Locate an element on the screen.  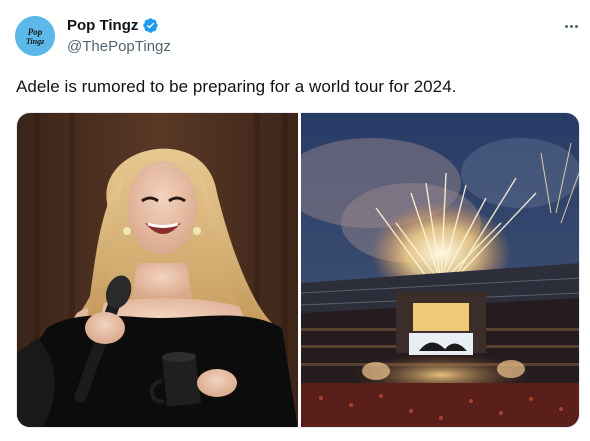
verified-badge-icon is located at coordinates (150, 25).